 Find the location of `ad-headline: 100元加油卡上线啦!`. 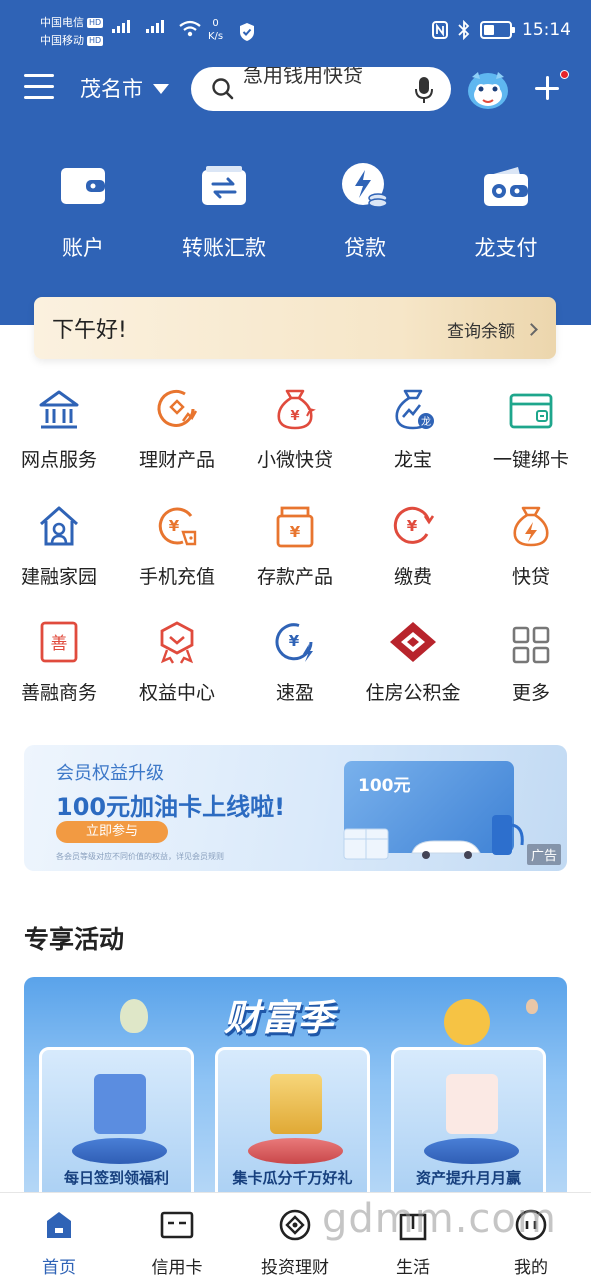

ad-headline: 100元加油卡上线啦! is located at coordinates (171, 807).